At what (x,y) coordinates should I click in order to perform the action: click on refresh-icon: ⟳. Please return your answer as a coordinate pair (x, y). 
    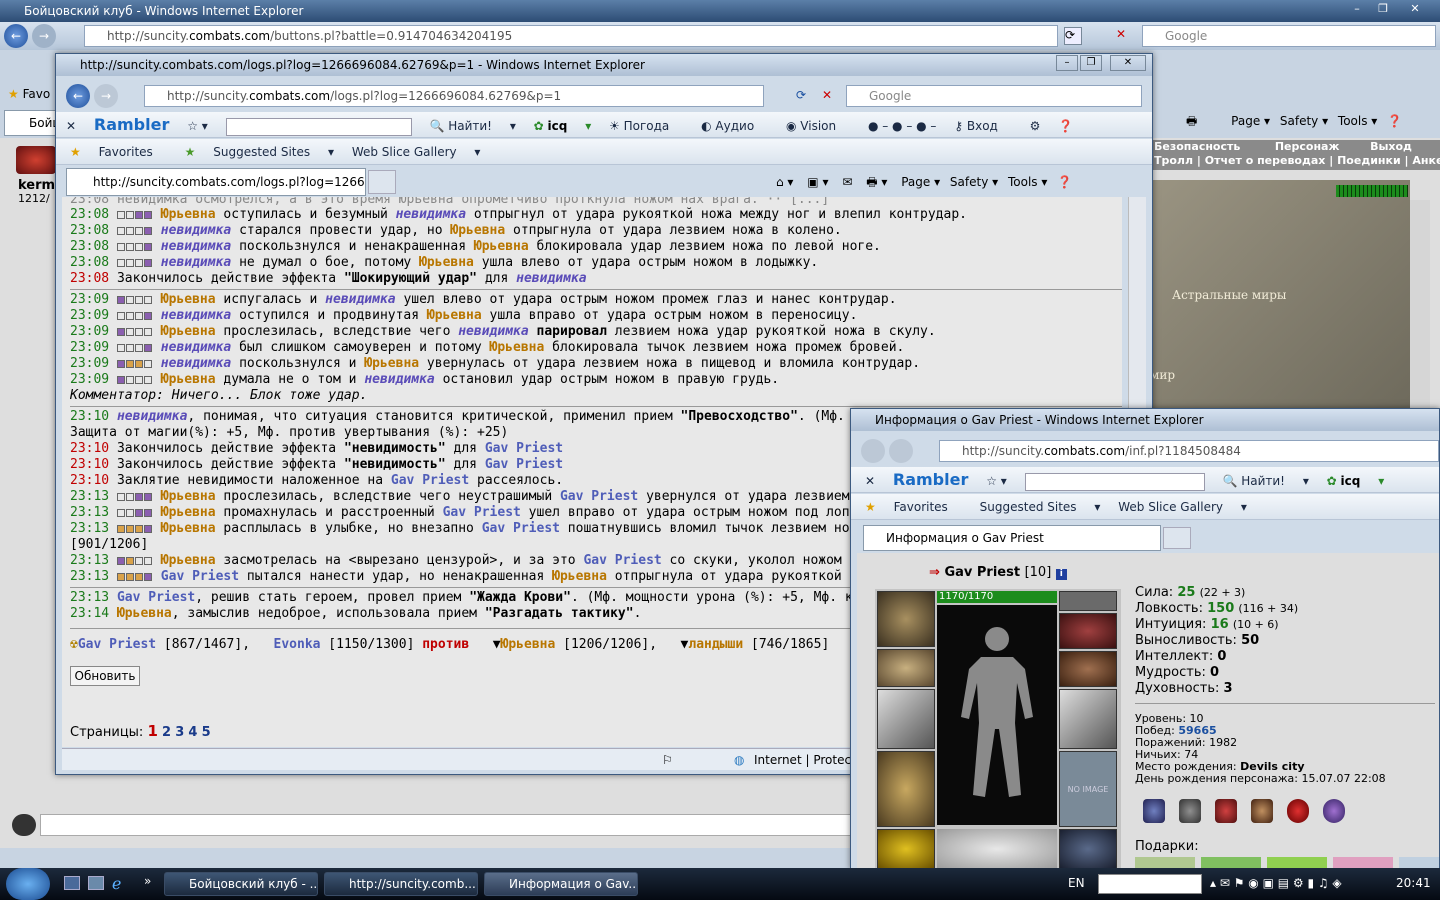
    Looking at the image, I should click on (1073, 36).